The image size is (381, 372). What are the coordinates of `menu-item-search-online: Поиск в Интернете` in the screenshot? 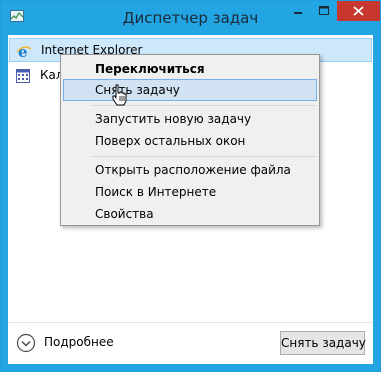 It's located at (190, 192).